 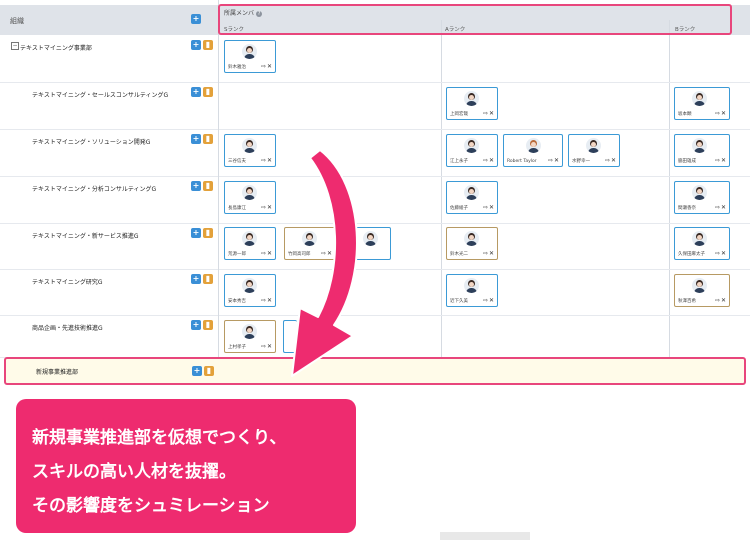 What do you see at coordinates (85, 236) in the screenshot?
I see `org-name: テキストマイニング・新サービス推進G` at bounding box center [85, 236].